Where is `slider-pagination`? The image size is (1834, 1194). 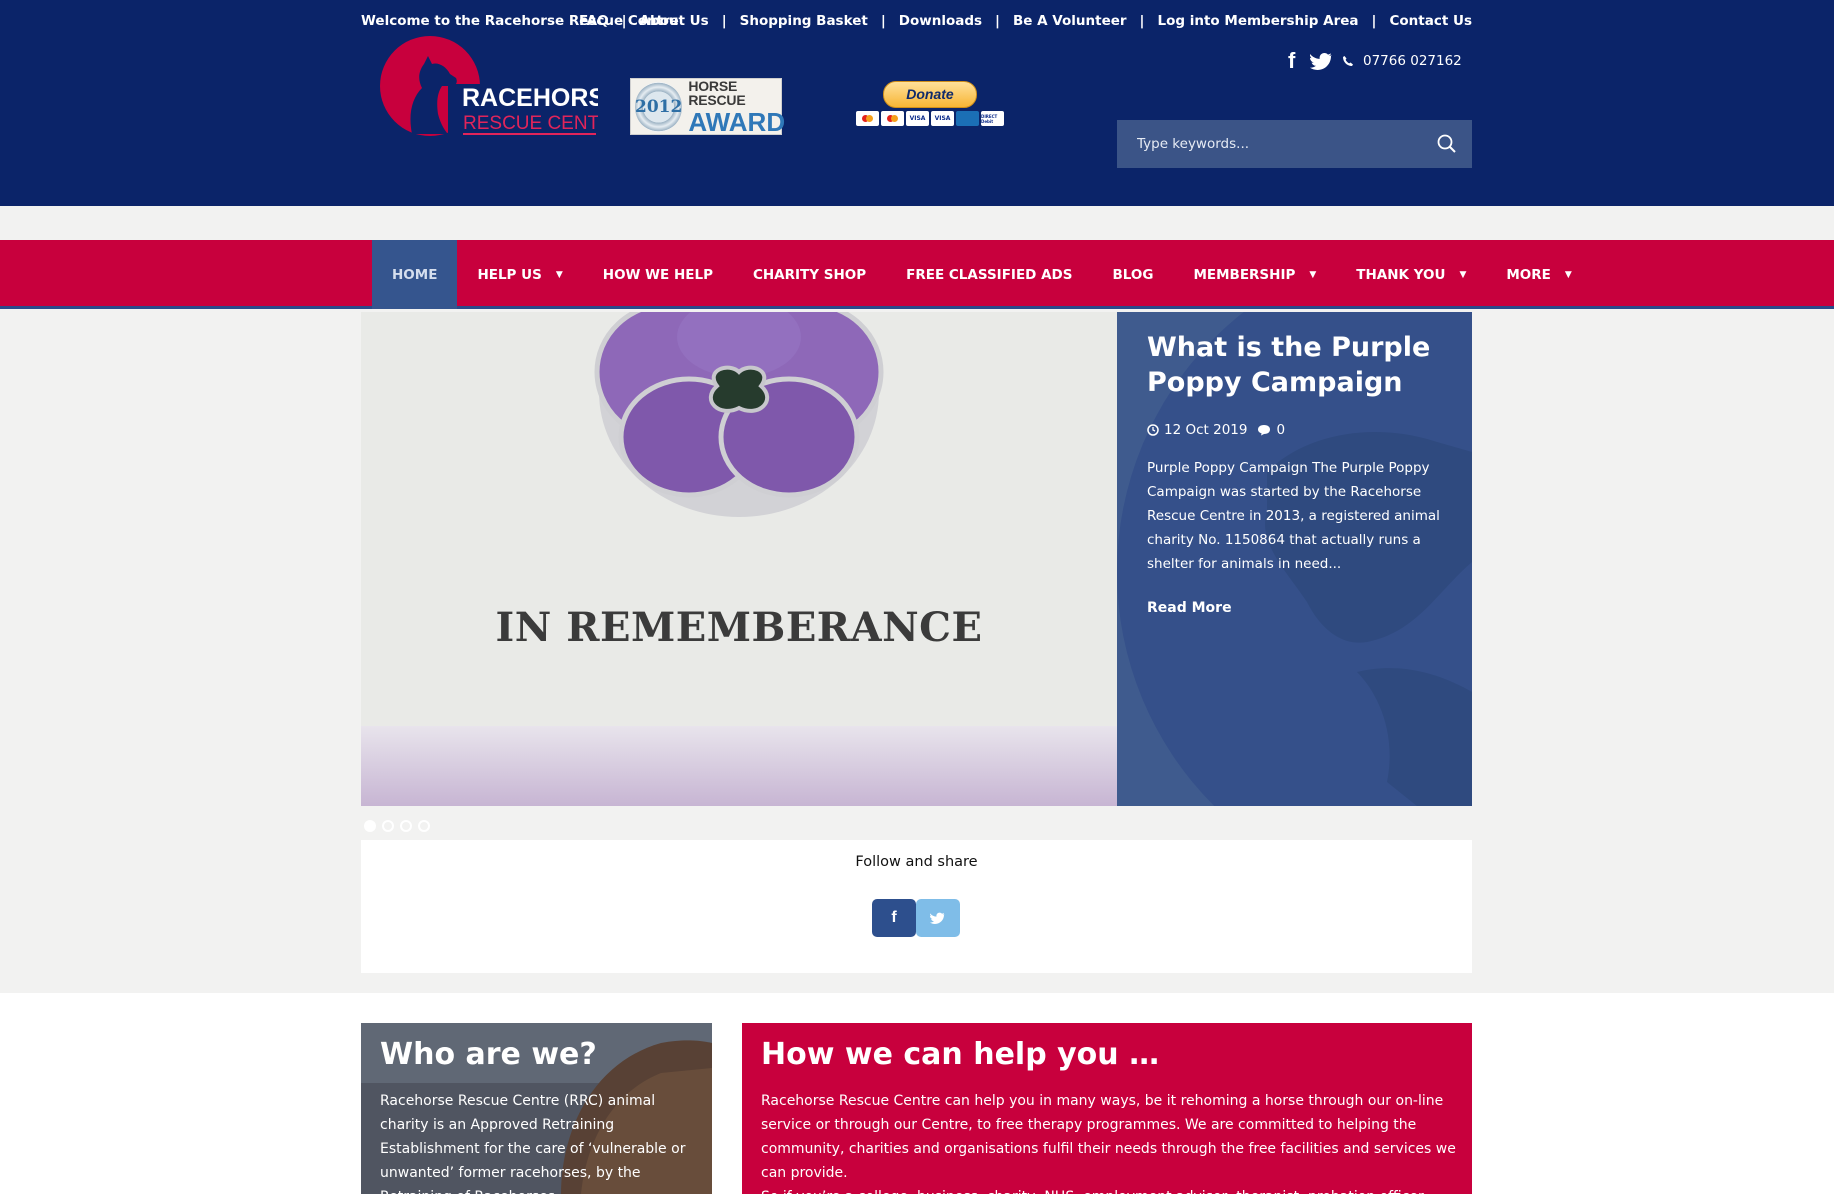
slider-pagination is located at coordinates (397, 826).